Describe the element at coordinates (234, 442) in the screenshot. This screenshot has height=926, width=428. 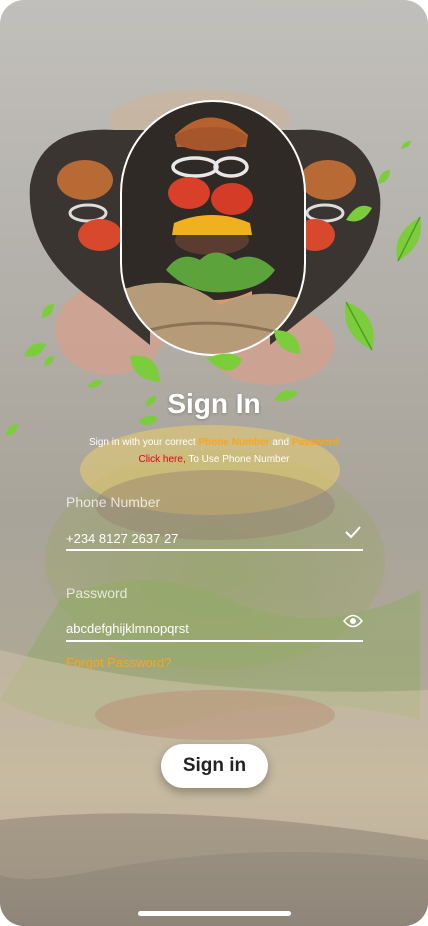
I see `phone-number-highlight: Phone Number` at that location.